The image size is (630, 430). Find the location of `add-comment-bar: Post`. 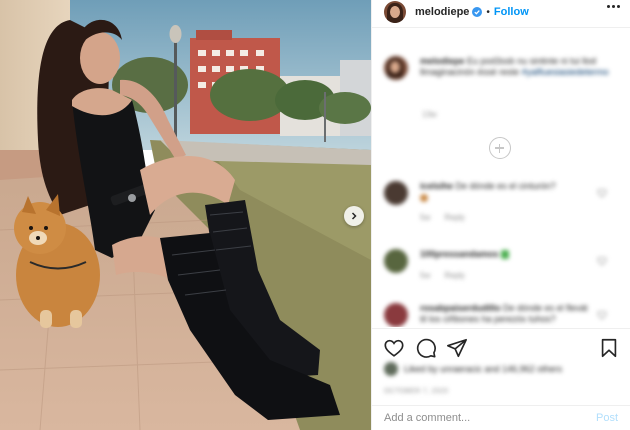

add-comment-bar: Post is located at coordinates (501, 417).